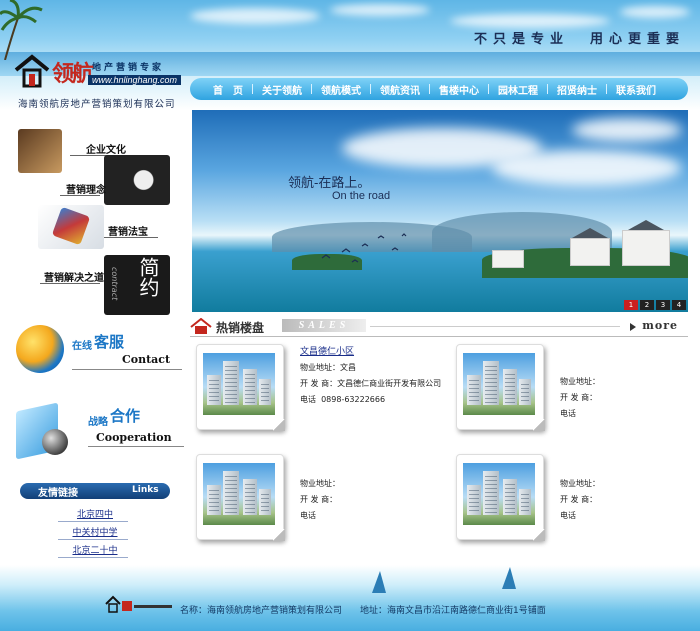  I want to click on palm-tree-icon, so click(21, 30).